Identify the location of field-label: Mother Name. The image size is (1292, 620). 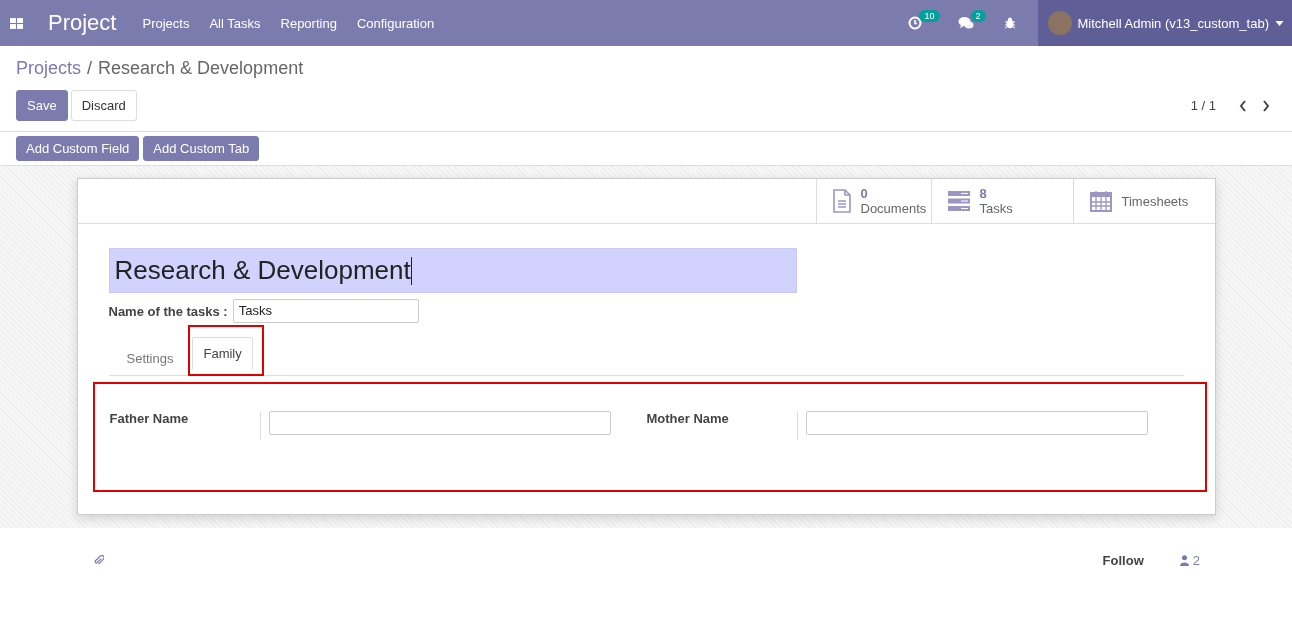
(722, 425).